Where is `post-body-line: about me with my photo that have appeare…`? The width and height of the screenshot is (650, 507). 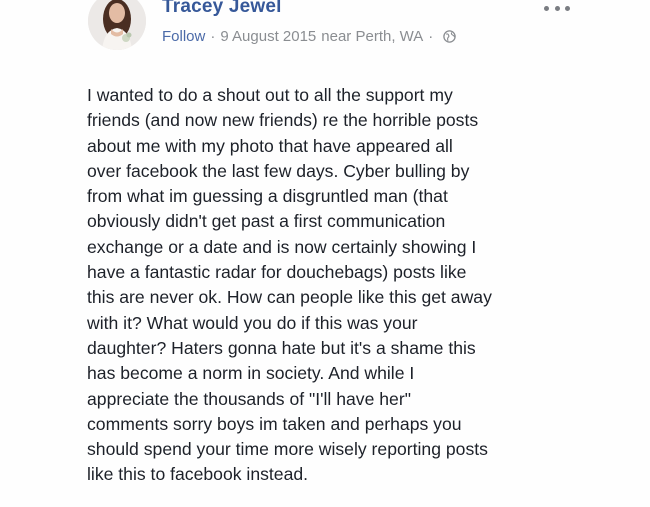 post-body-line: about me with my photo that have appeare… is located at coordinates (270, 145).